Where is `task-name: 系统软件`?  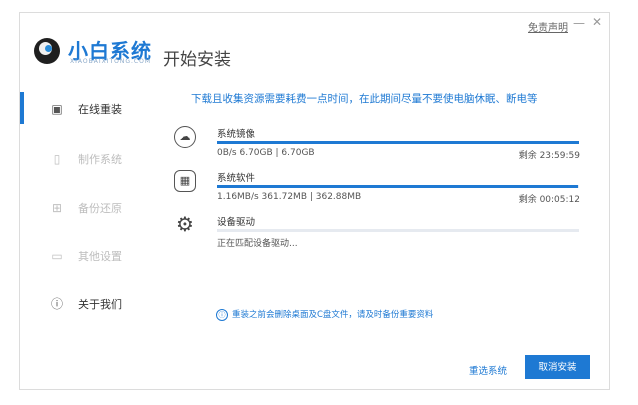
task-name: 系统软件 is located at coordinates (236, 178).